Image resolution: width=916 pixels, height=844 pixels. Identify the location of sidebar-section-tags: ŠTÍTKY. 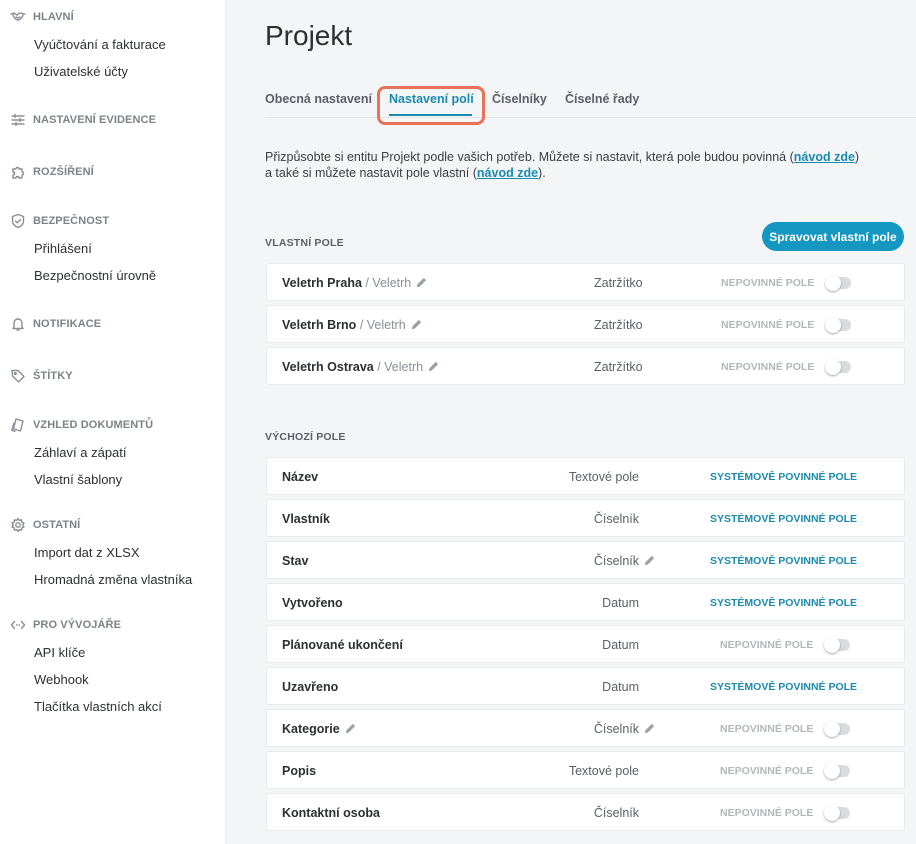
(40, 376).